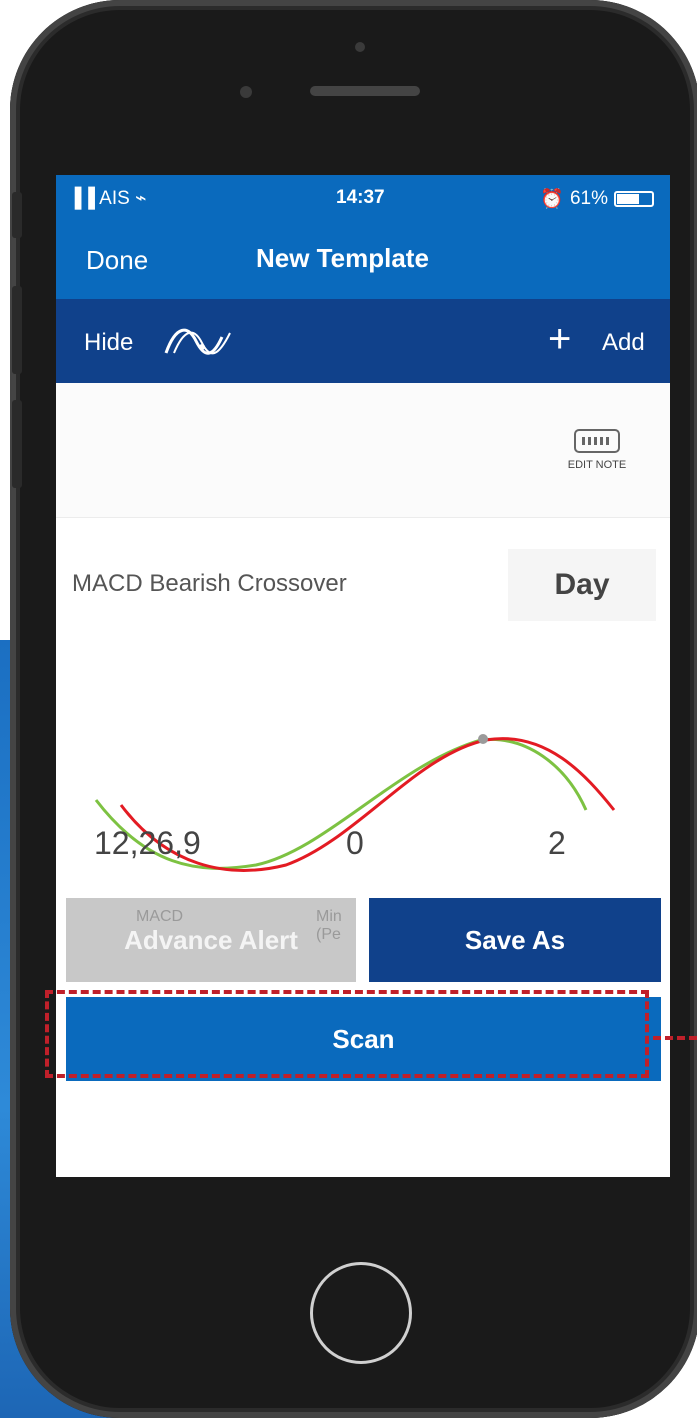  Describe the element at coordinates (17, 444) in the screenshot. I see `volume-down-button` at that location.